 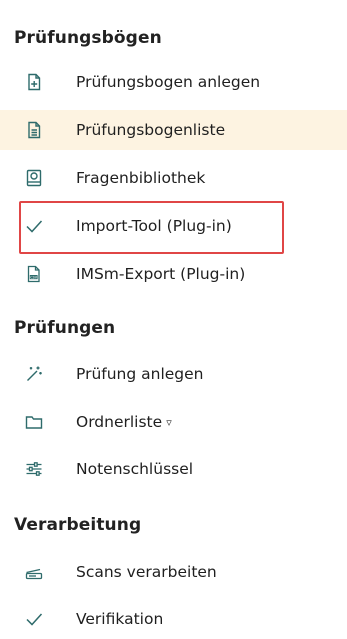 What do you see at coordinates (140, 374) in the screenshot?
I see `nav-item-label: Prüfung anlegen` at bounding box center [140, 374].